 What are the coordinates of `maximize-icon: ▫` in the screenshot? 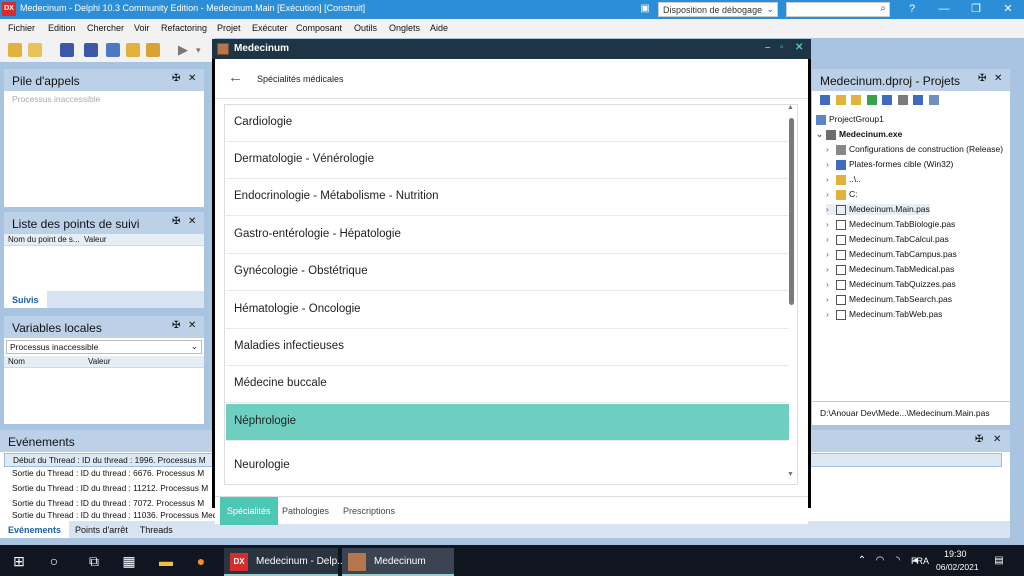 It's located at (782, 47).